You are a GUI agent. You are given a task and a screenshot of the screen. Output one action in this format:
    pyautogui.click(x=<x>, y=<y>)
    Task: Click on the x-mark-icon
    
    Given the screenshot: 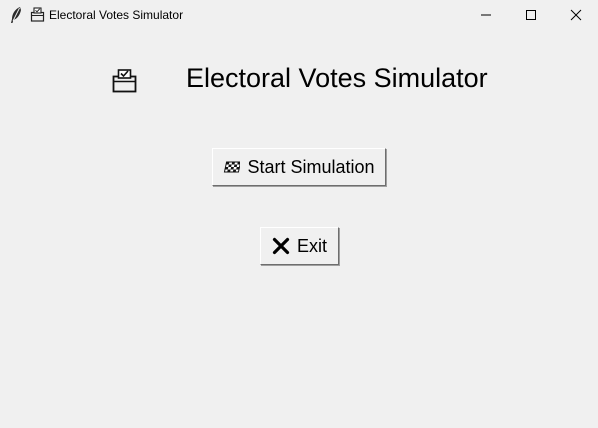 What is the action you would take?
    pyautogui.click(x=281, y=246)
    